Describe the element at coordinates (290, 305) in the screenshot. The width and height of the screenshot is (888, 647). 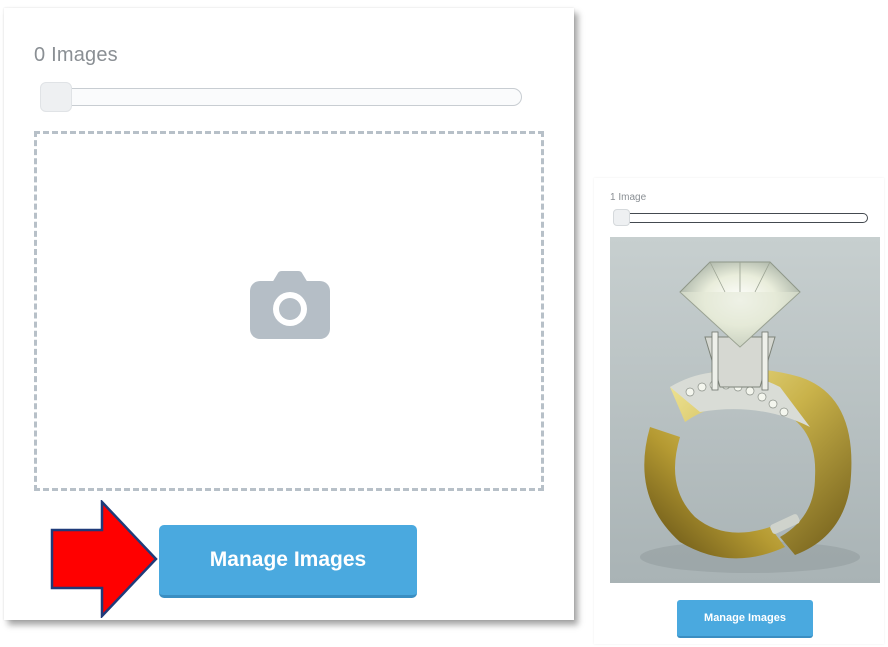
I see `camera-icon` at that location.